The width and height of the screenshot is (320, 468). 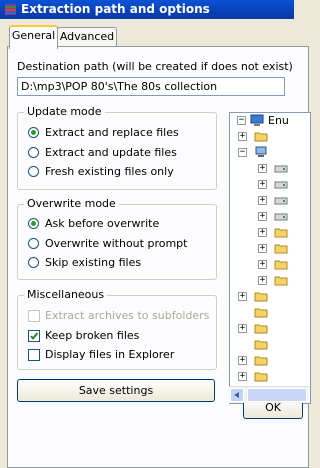 What do you see at coordinates (71, 203) in the screenshot?
I see `overwrite-mode-title: Overwrite mode` at bounding box center [71, 203].